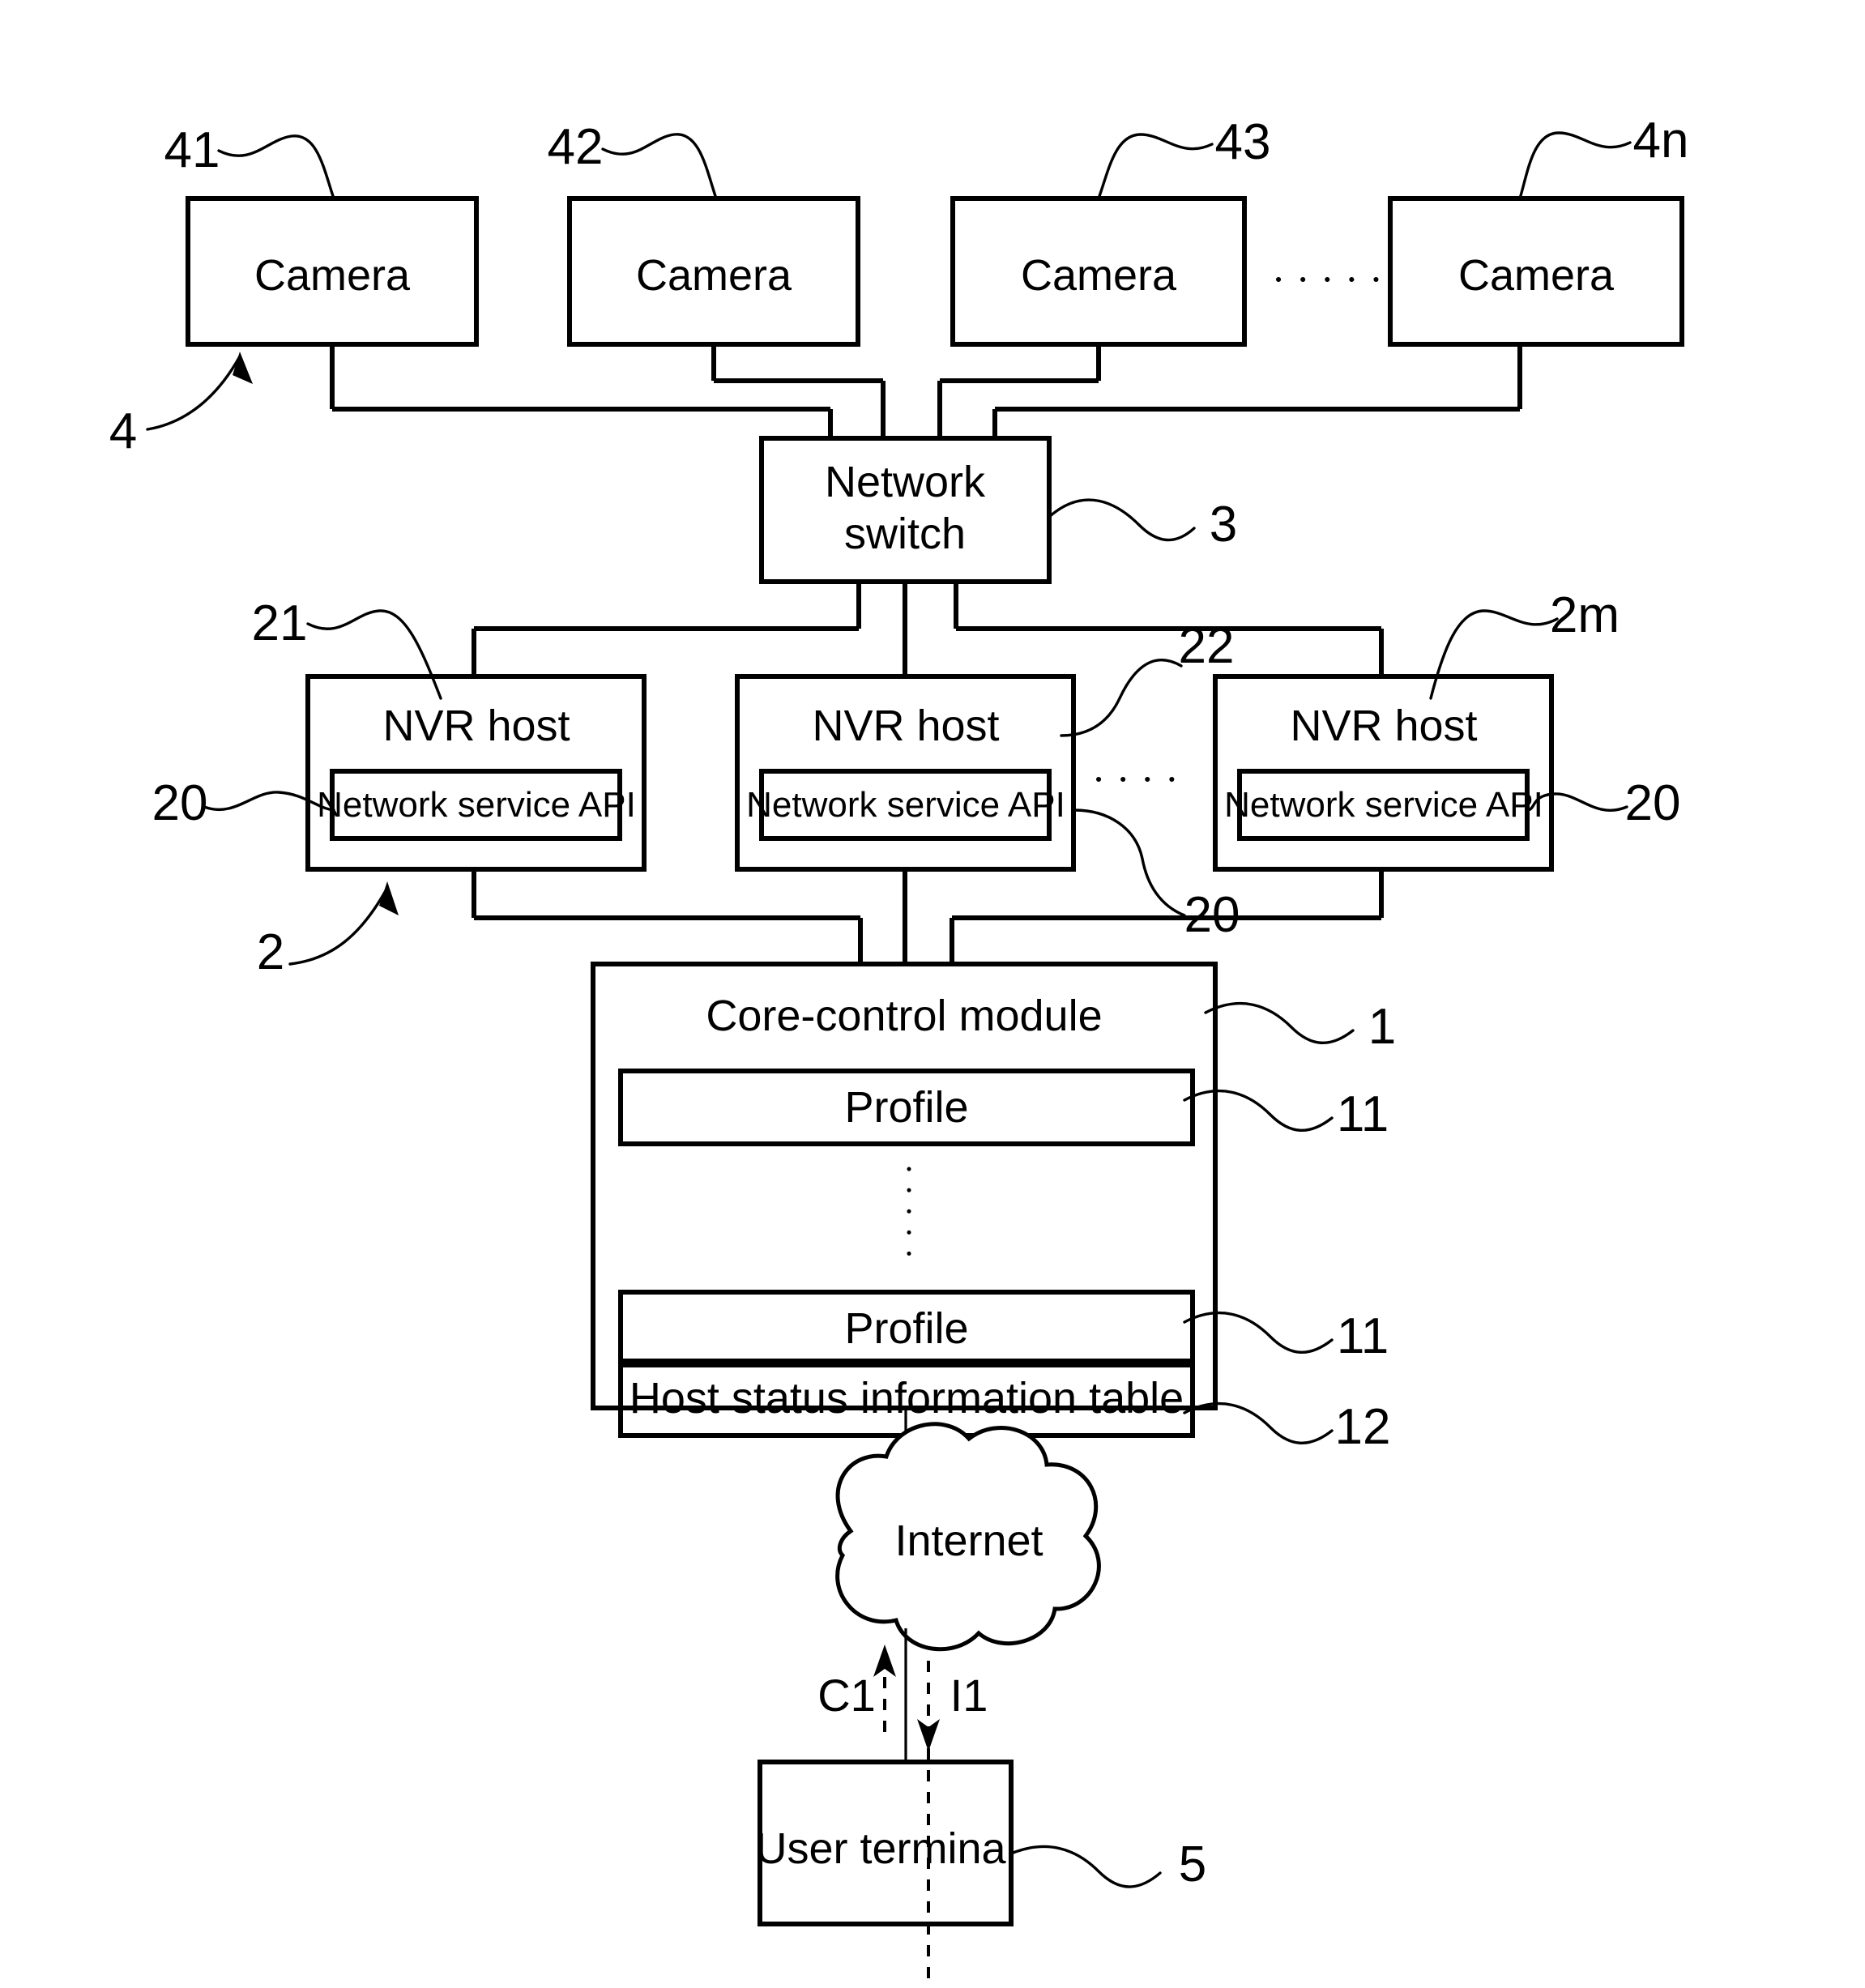 The height and width of the screenshot is (1988, 1865). Describe the element at coordinates (905, 534) in the screenshot. I see `network-switch-label-line2: switch` at that location.